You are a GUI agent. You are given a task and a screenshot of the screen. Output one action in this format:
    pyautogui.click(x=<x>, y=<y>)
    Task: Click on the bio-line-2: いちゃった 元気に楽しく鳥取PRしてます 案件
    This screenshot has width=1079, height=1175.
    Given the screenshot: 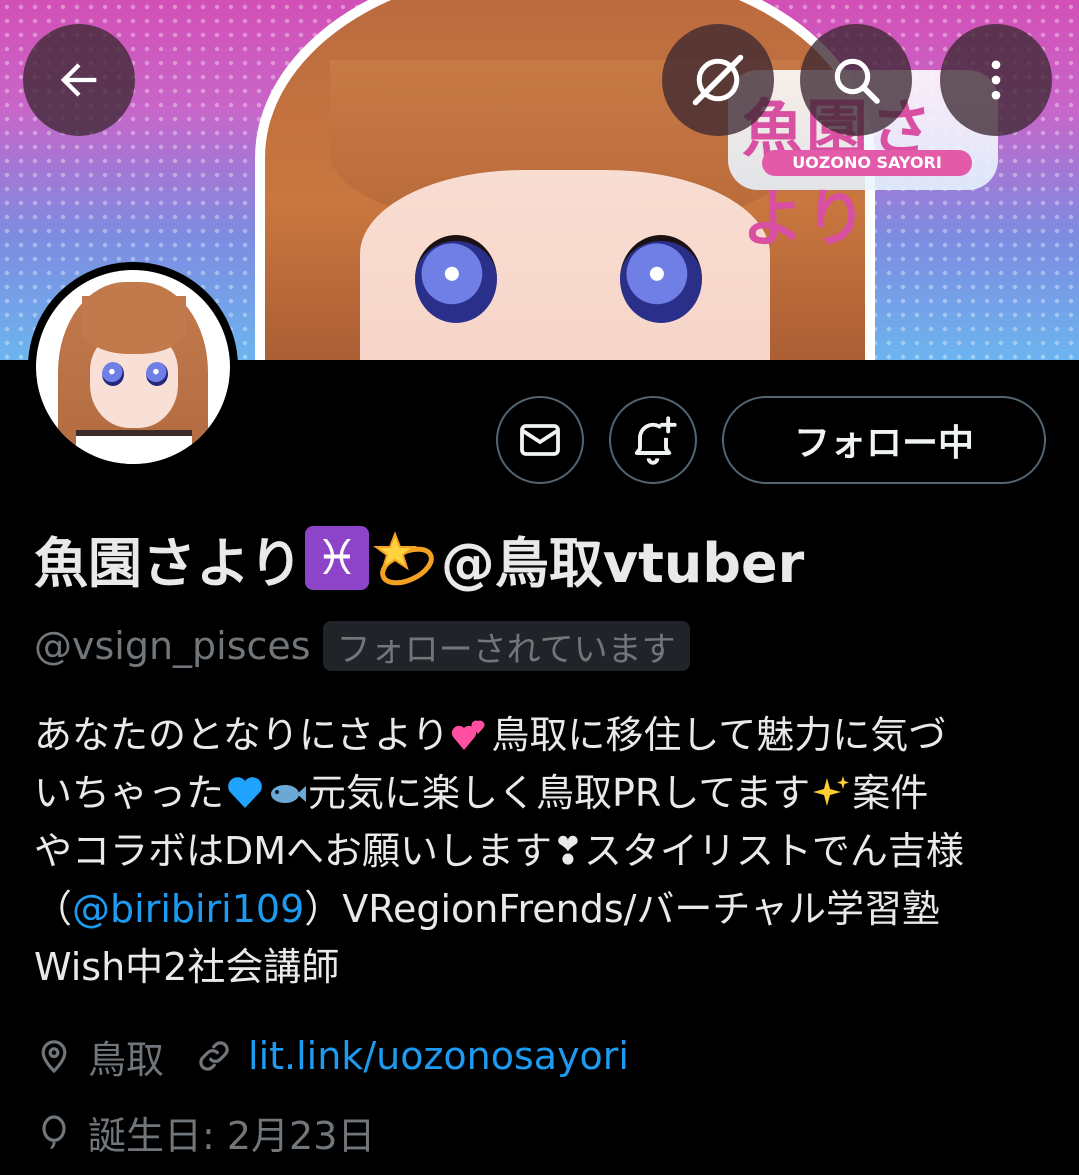 What is the action you would take?
    pyautogui.click(x=539, y=793)
    